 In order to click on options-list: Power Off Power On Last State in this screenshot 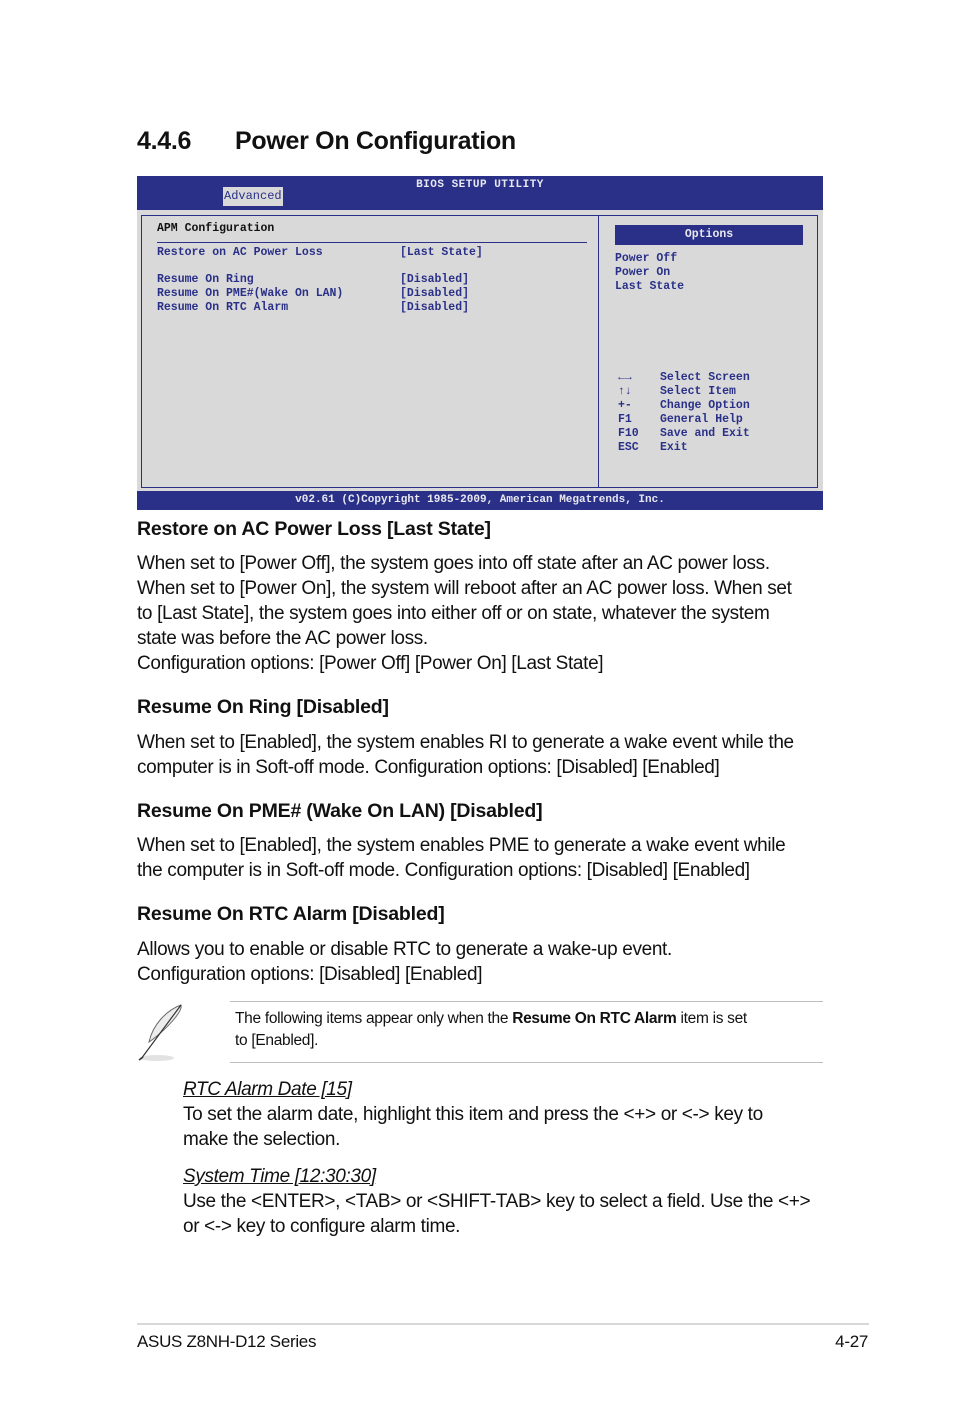, I will do `click(709, 273)`.